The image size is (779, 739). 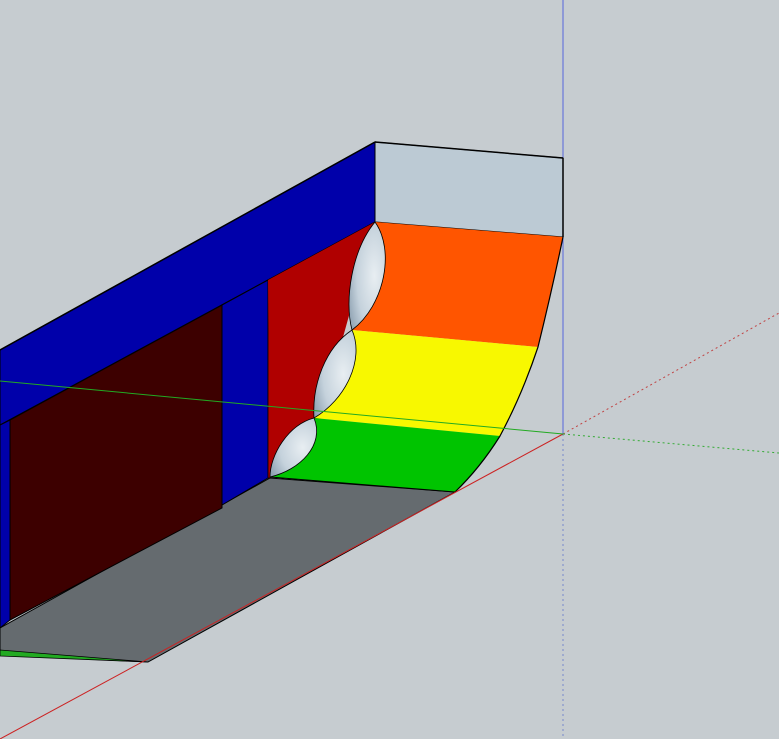 I want to click on middle-divider, so click(x=245, y=392).